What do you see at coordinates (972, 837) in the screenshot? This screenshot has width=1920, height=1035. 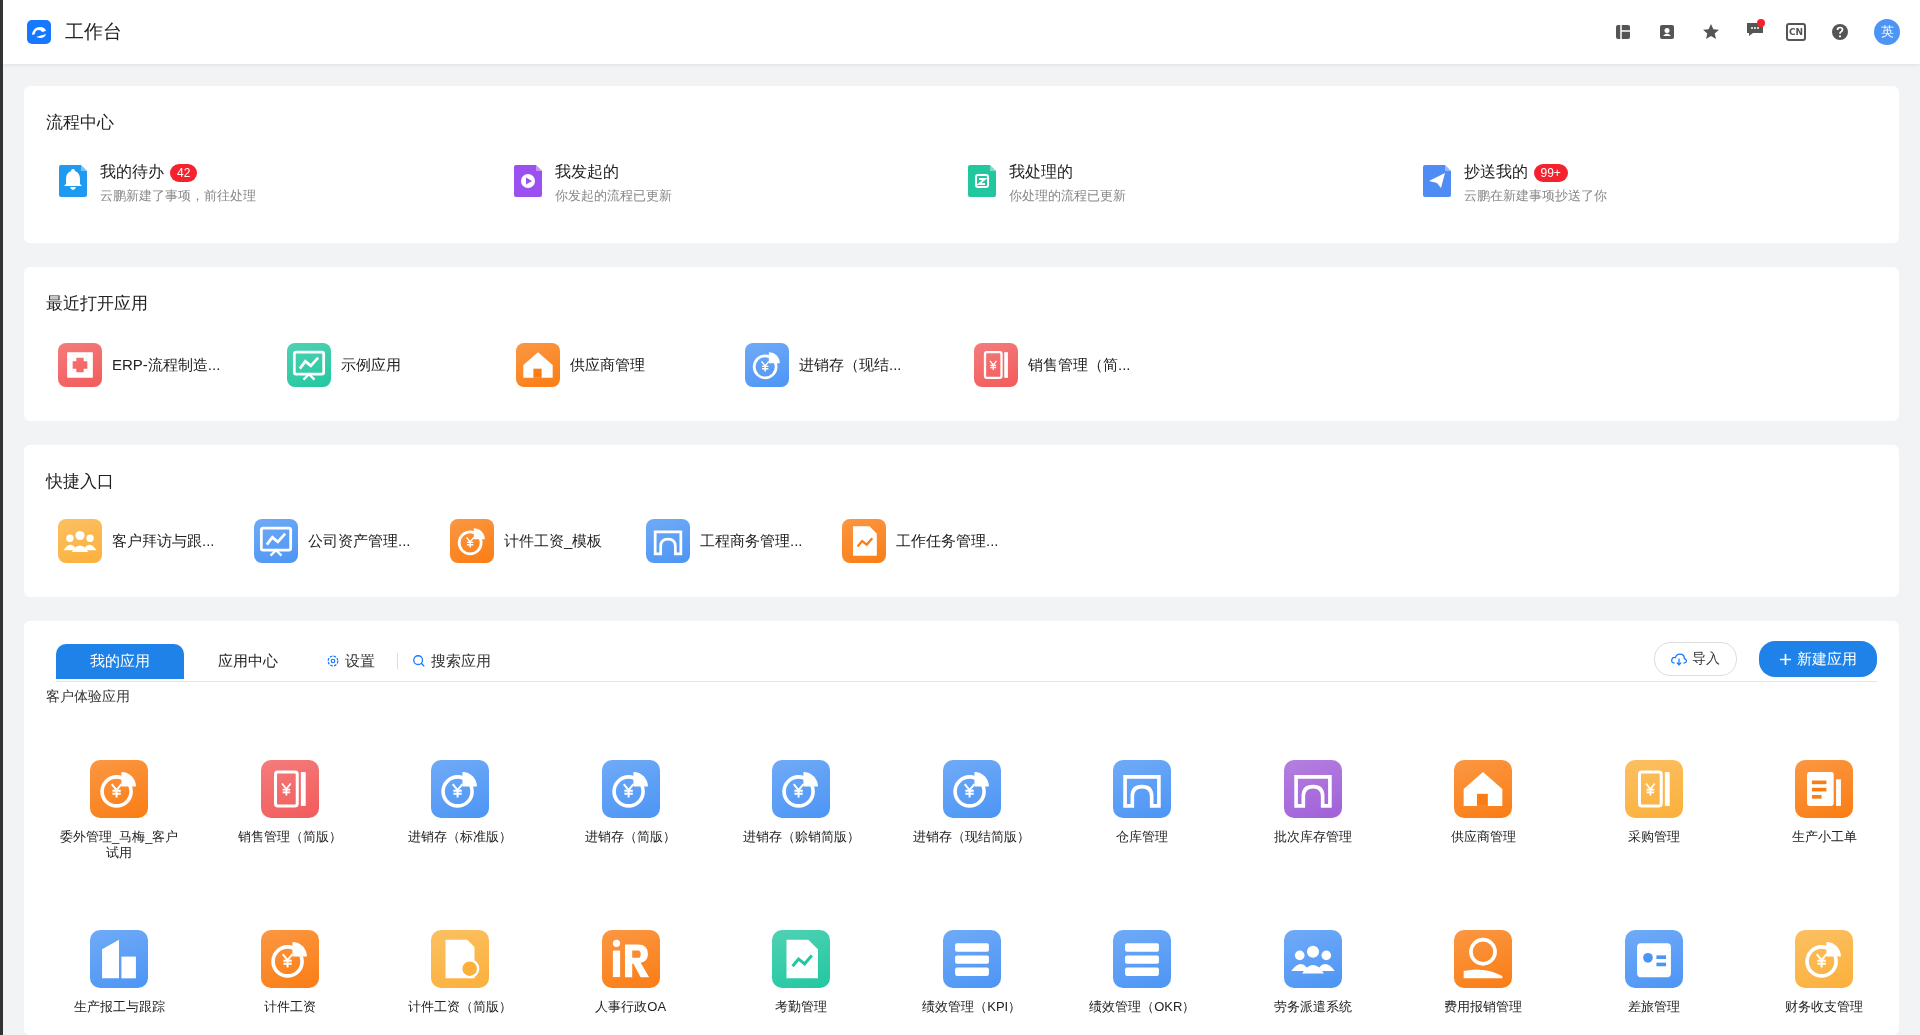 I see `app-name: 进销存（现结简版）` at bounding box center [972, 837].